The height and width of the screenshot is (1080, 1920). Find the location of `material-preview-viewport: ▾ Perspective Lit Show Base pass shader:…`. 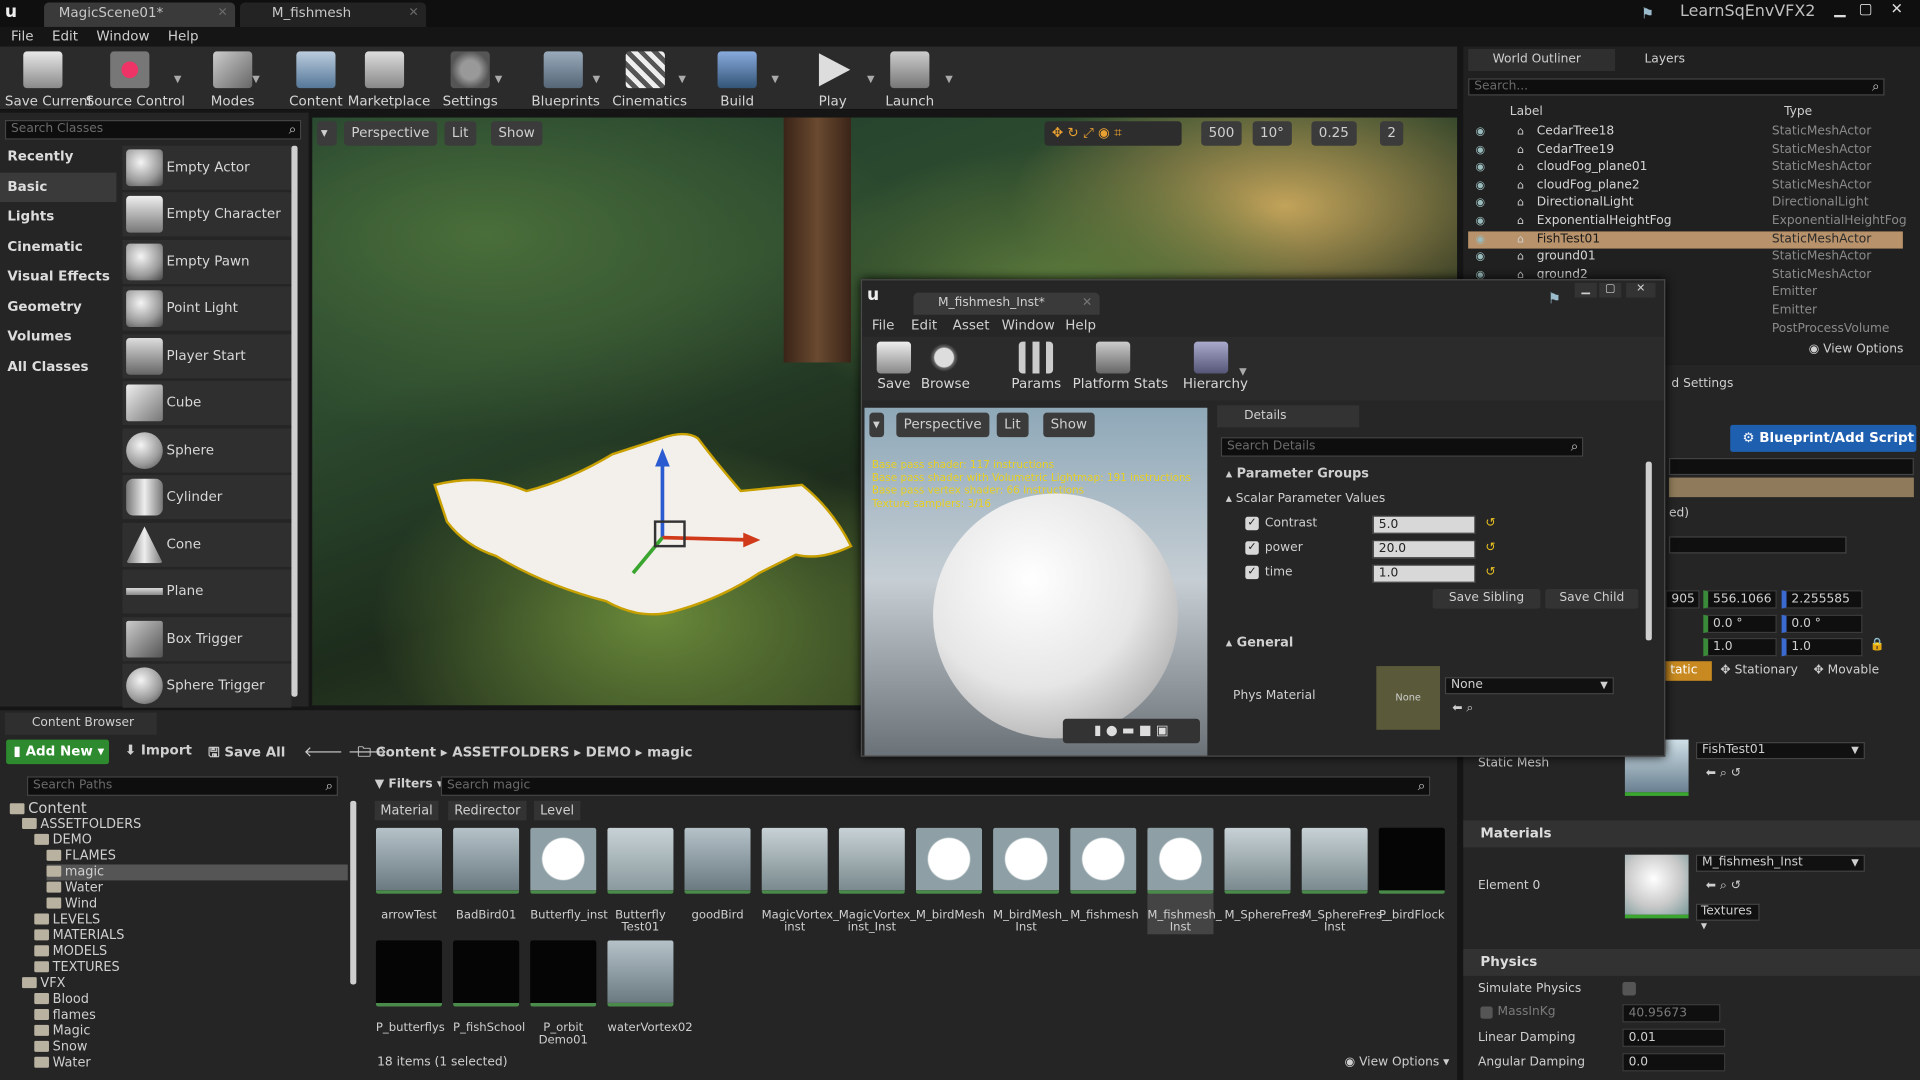

material-preview-viewport: ▾ Perspective Lit Show Base pass shader:… is located at coordinates (1036, 581).